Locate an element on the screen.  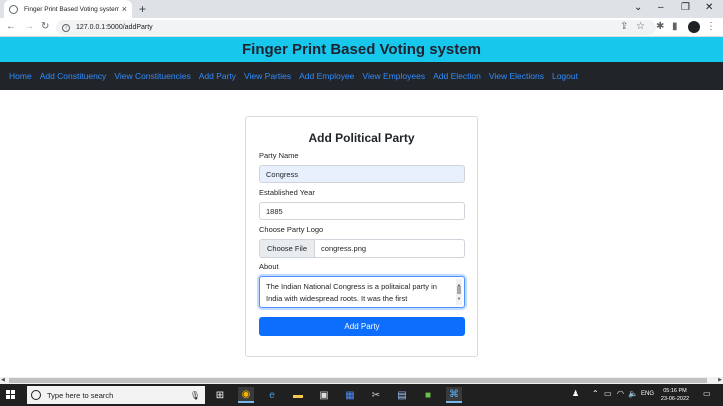
nav-link-home: Home is located at coordinates (20, 76).